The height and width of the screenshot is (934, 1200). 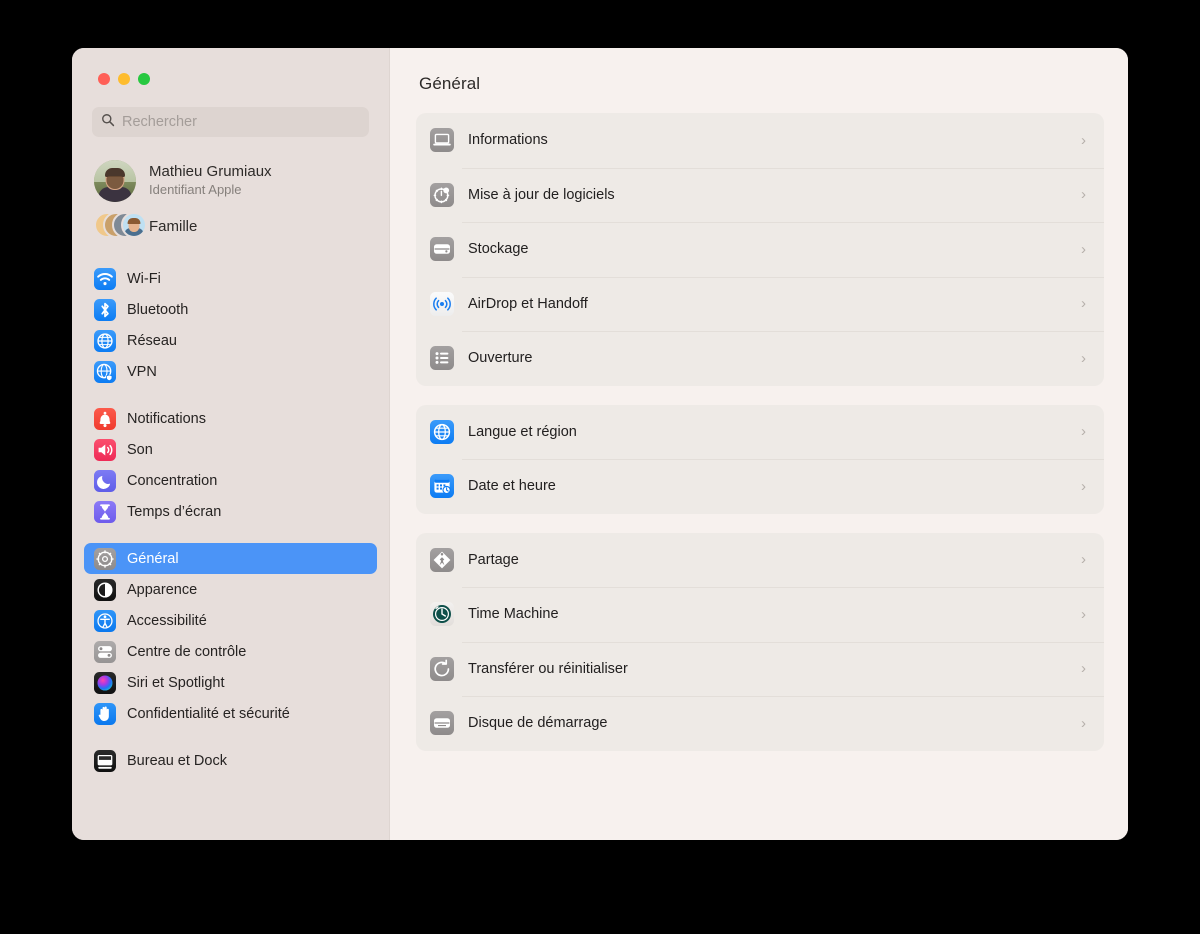 I want to click on window-traffic-lights, so click(x=230, y=66).